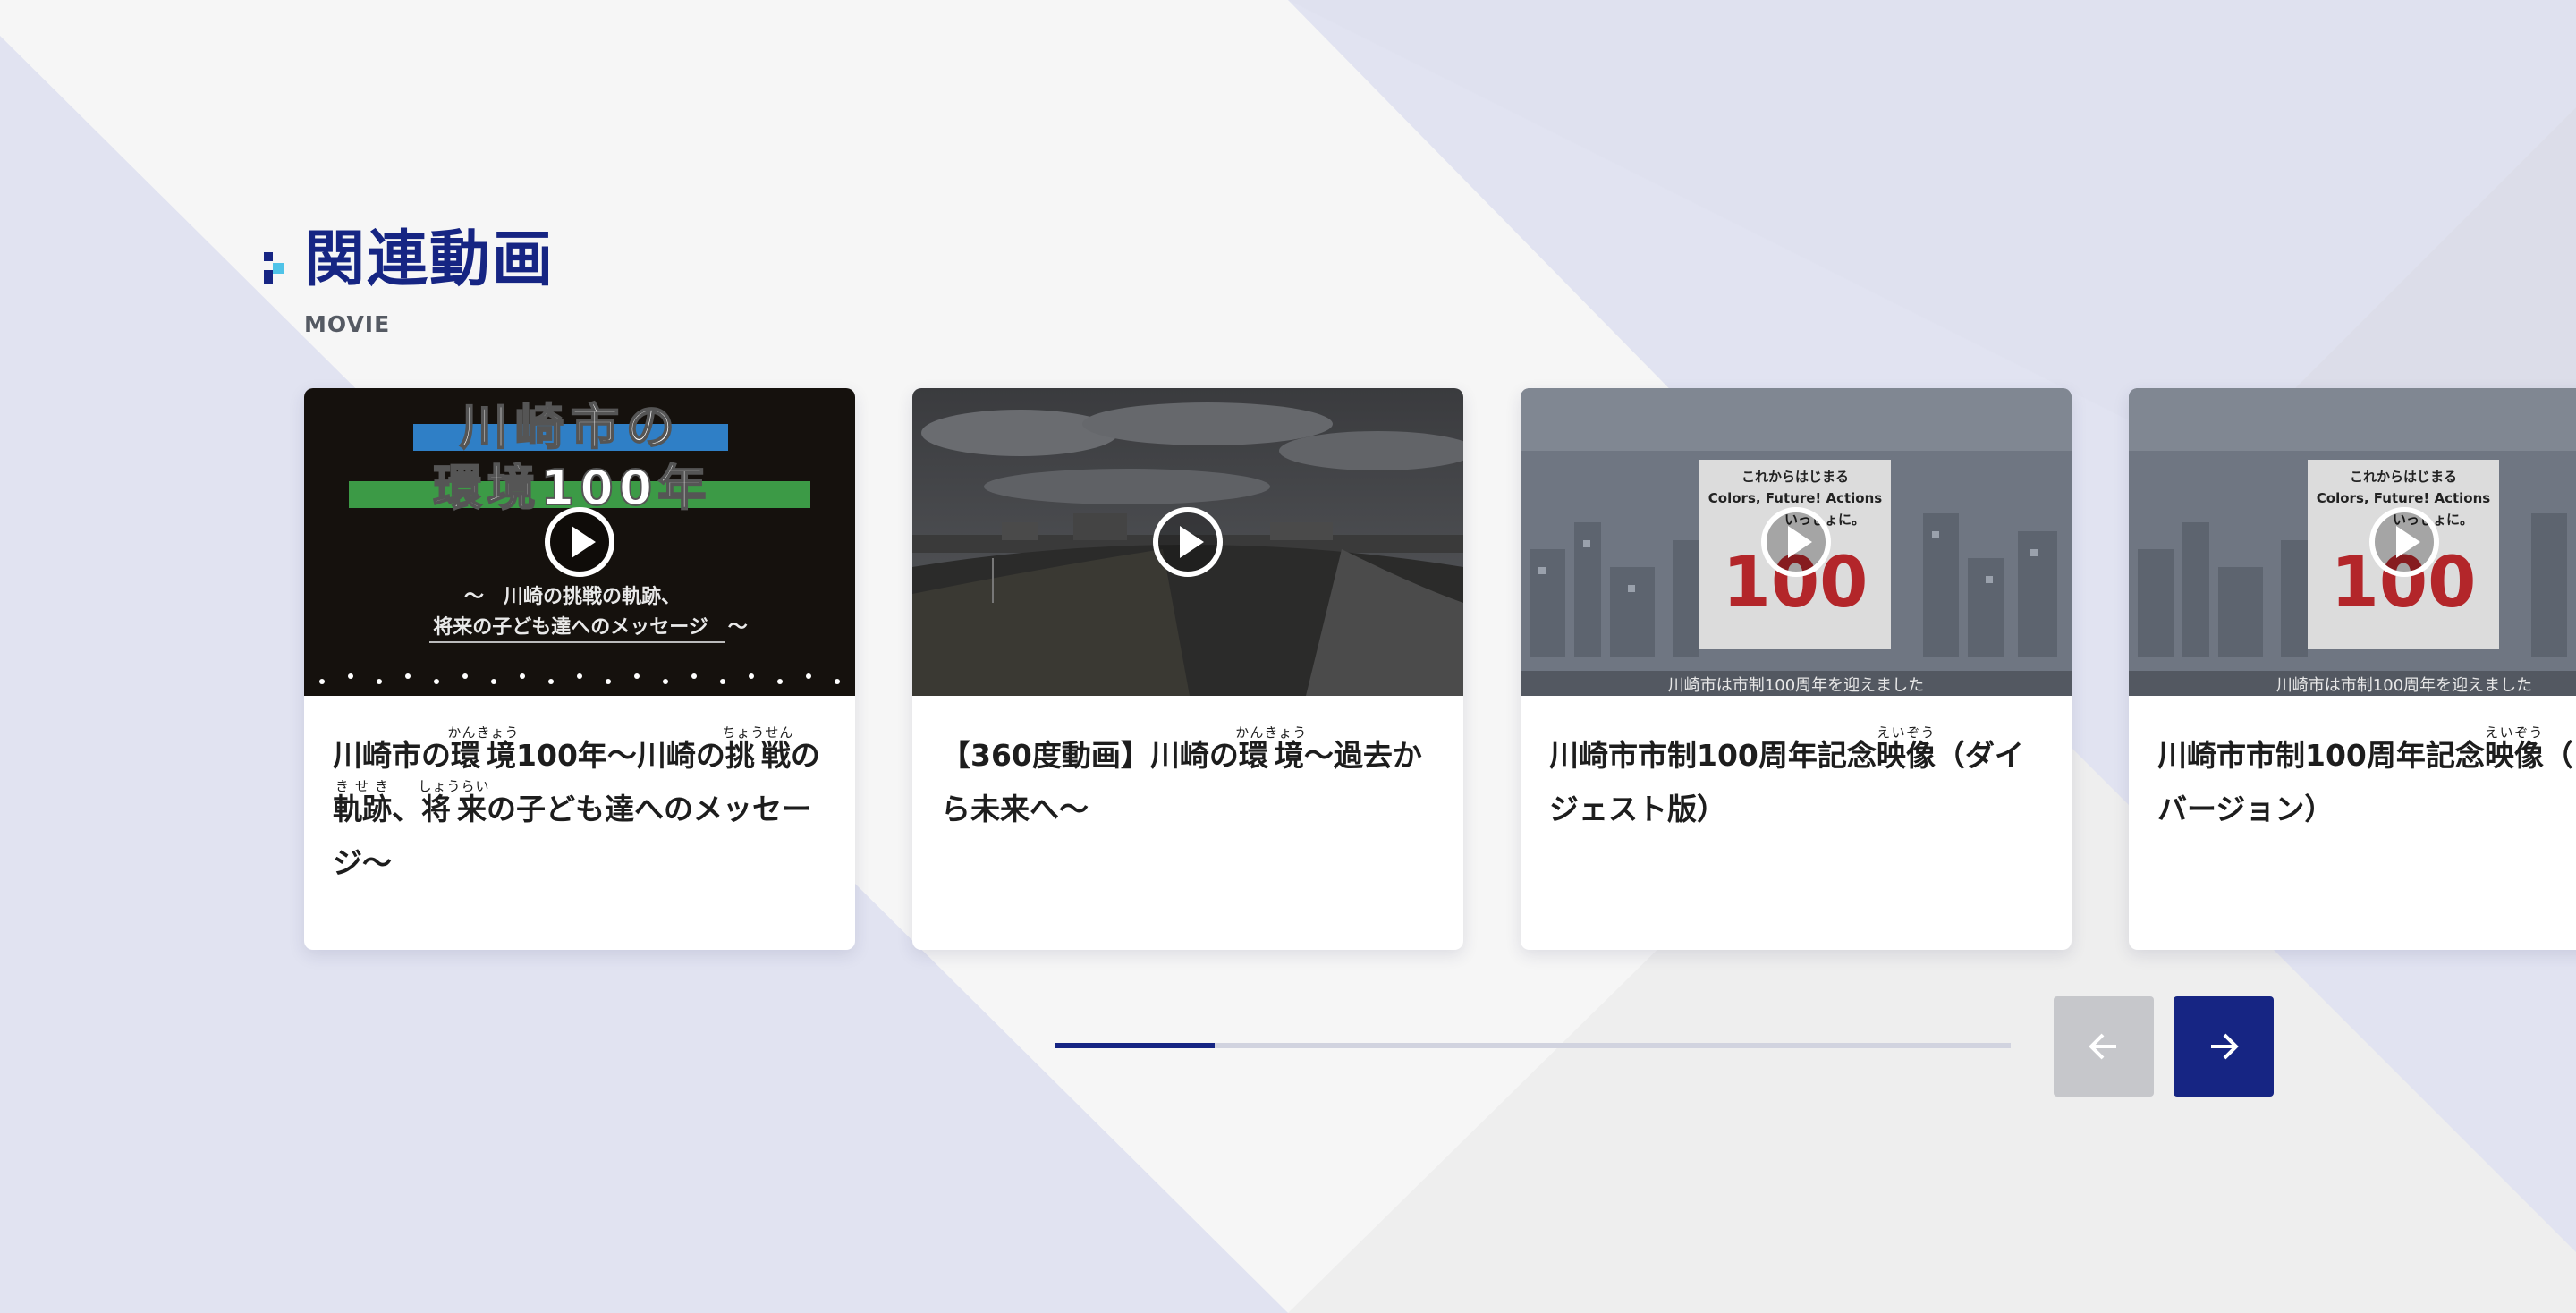  I want to click on video-card: 【360度動画】川崎の環境かんきょう〜過去から未来へ〜, so click(1187, 669).